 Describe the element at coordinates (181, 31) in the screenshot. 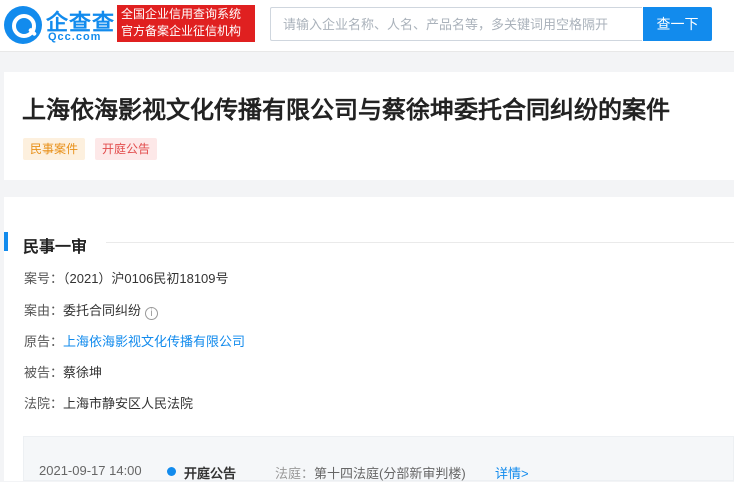

I see `cert-line-2: 官方备案企业征信机构` at that location.